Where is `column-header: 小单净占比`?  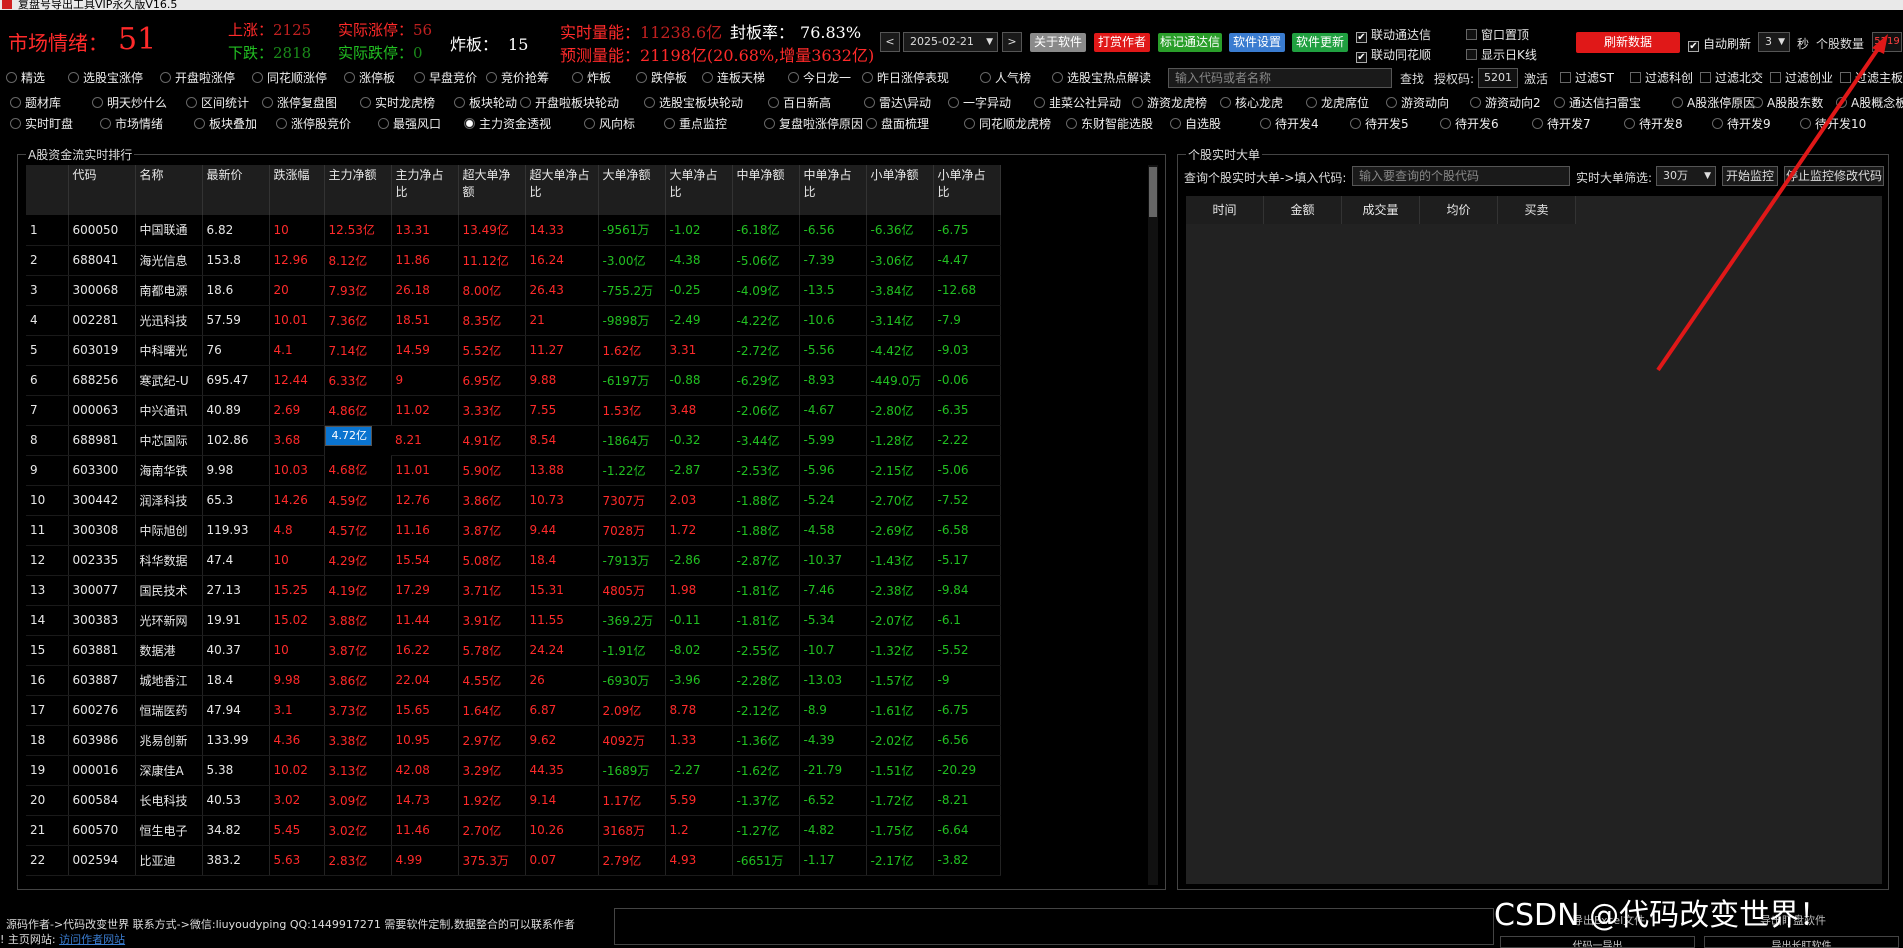 column-header: 小单净占比 is located at coordinates (967, 190).